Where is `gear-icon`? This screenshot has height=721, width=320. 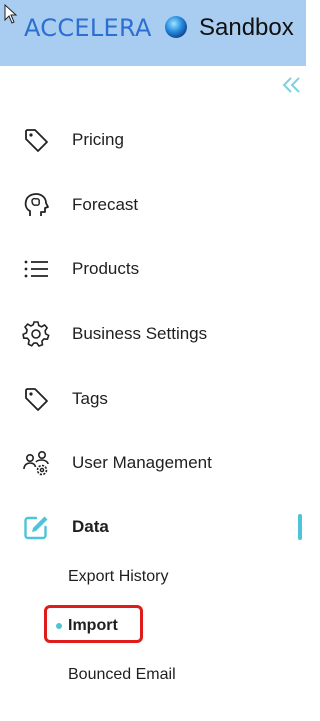
gear-icon is located at coordinates (36, 334).